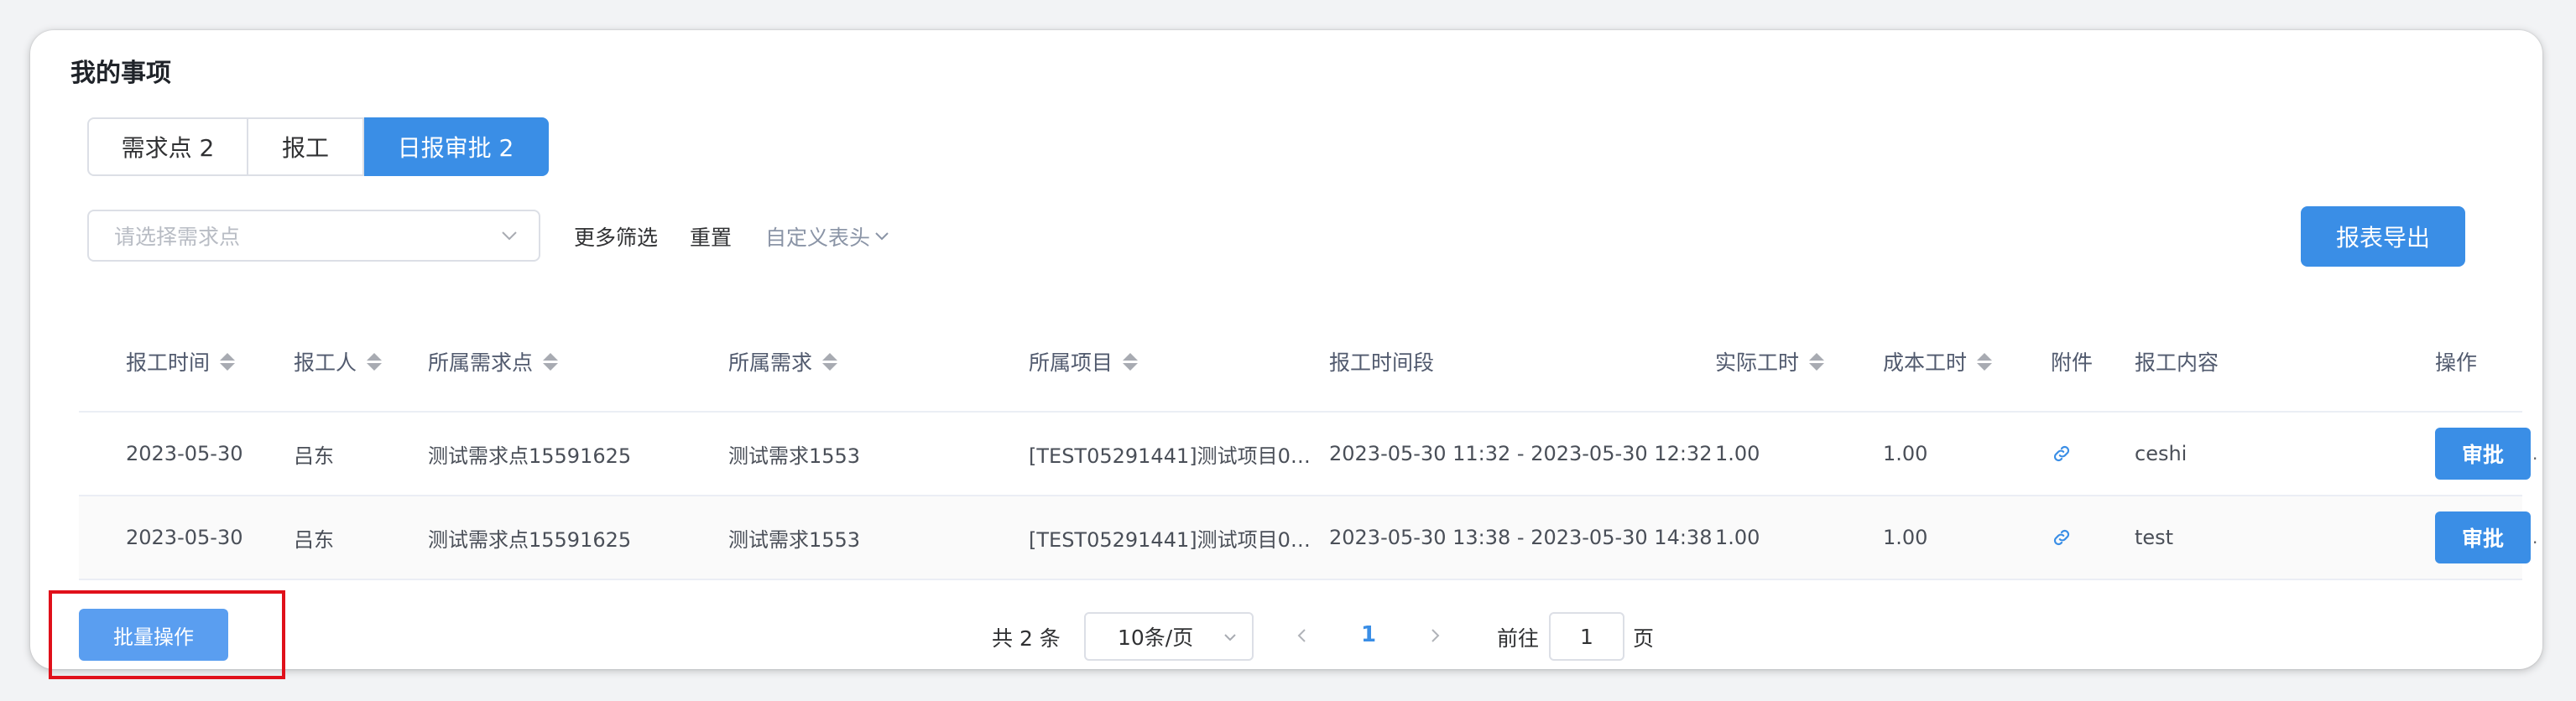 This screenshot has height=701, width=2576. I want to click on tab-report-work: 报工, so click(306, 146).